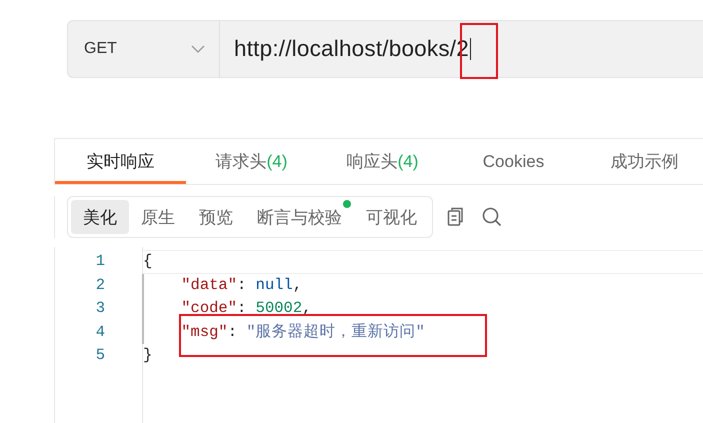 The height and width of the screenshot is (423, 703). I want to click on response-tab: Cookies, so click(513, 161).